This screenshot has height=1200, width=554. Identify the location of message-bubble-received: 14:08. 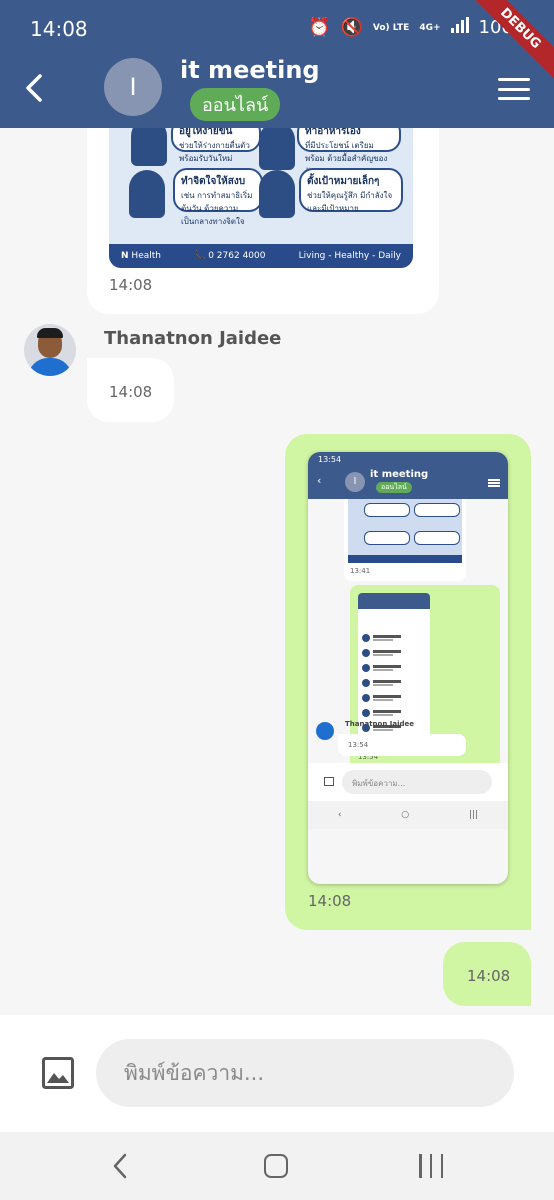
(130, 390).